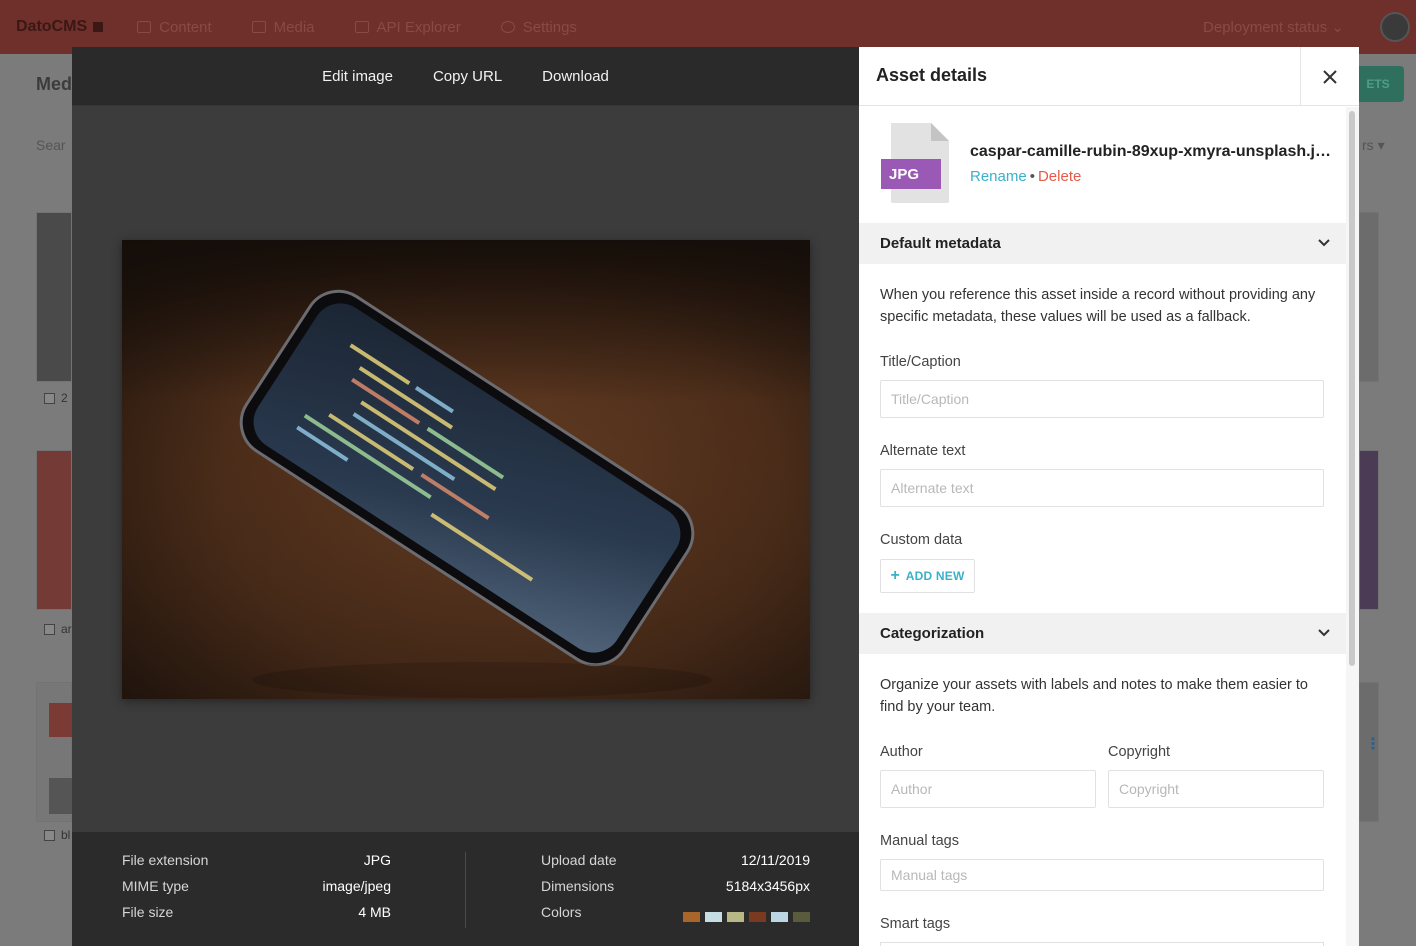 Image resolution: width=1416 pixels, height=946 pixels. What do you see at coordinates (1109, 76) in the screenshot?
I see `panel-header: Asset details` at bounding box center [1109, 76].